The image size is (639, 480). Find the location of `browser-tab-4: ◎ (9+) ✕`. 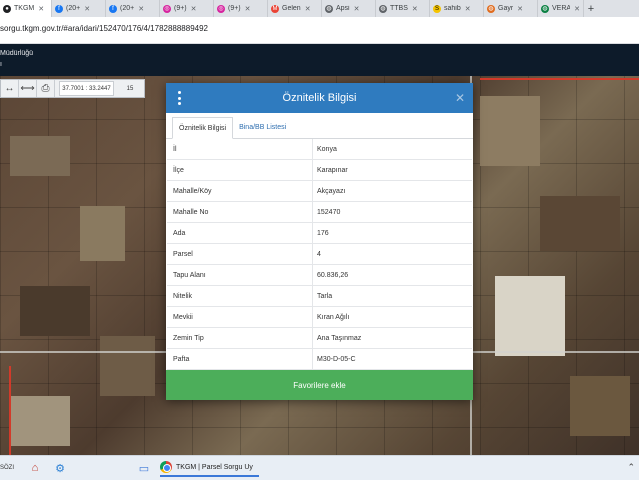

browser-tab-4: ◎ (9+) ✕ is located at coordinates (241, 8).